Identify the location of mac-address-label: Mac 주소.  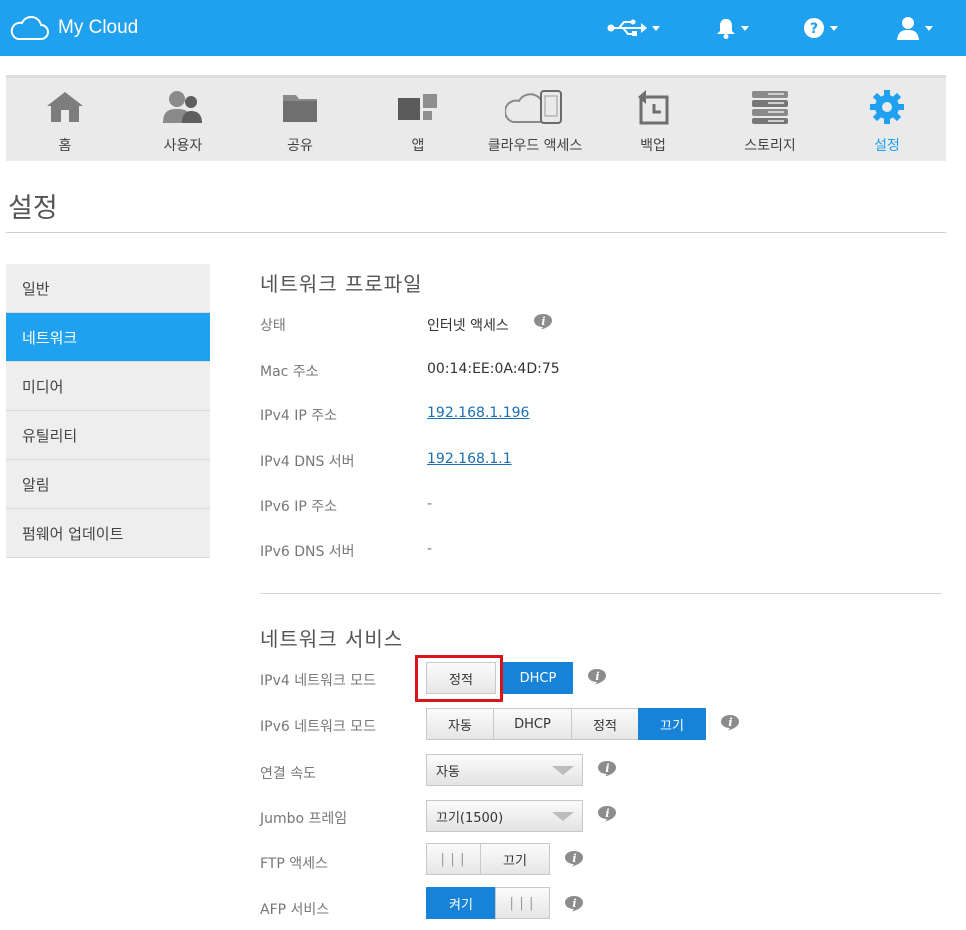
(289, 372).